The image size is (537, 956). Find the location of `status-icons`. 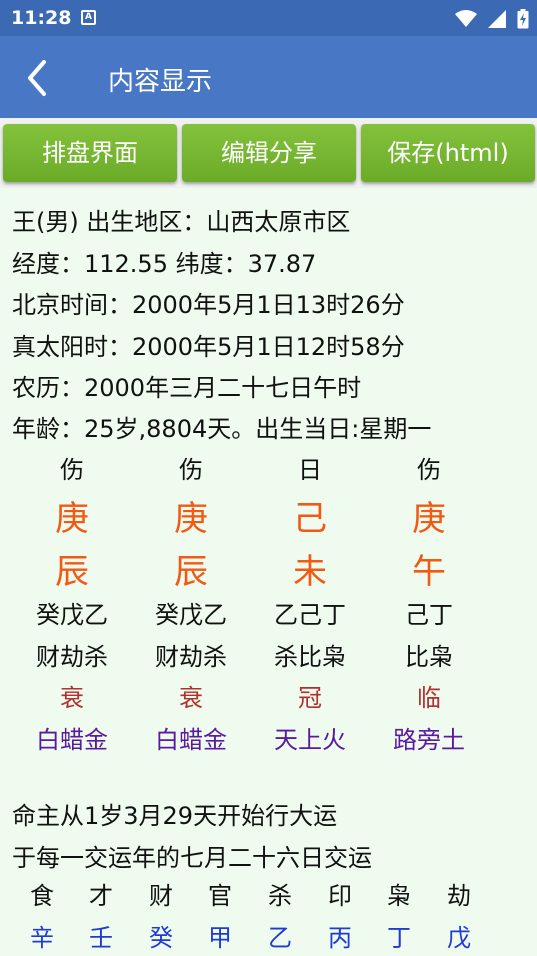

status-icons is located at coordinates (489, 18).